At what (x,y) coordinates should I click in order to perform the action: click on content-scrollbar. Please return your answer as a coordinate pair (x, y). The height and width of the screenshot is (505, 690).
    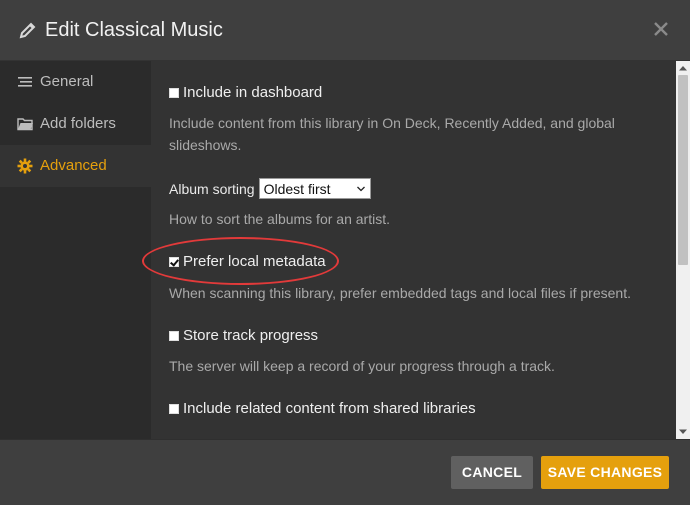
    Looking at the image, I should click on (683, 250).